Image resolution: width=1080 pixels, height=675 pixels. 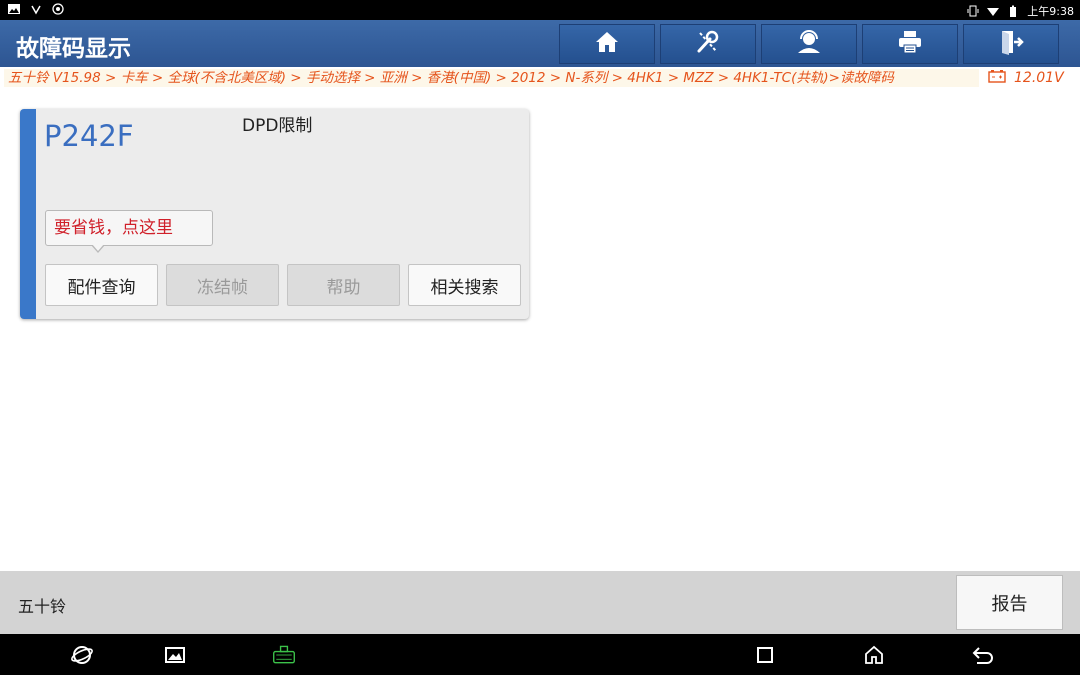 I want to click on page-title: 故障码显示, so click(x=73, y=49).